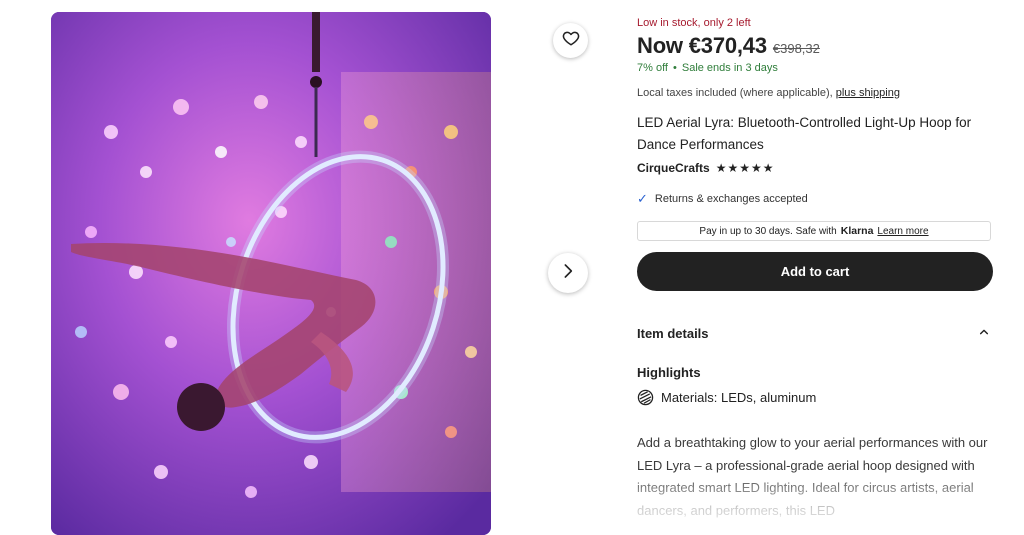 This screenshot has width=1024, height=535. I want to click on add-to-cart-button: Add to cart, so click(815, 271).